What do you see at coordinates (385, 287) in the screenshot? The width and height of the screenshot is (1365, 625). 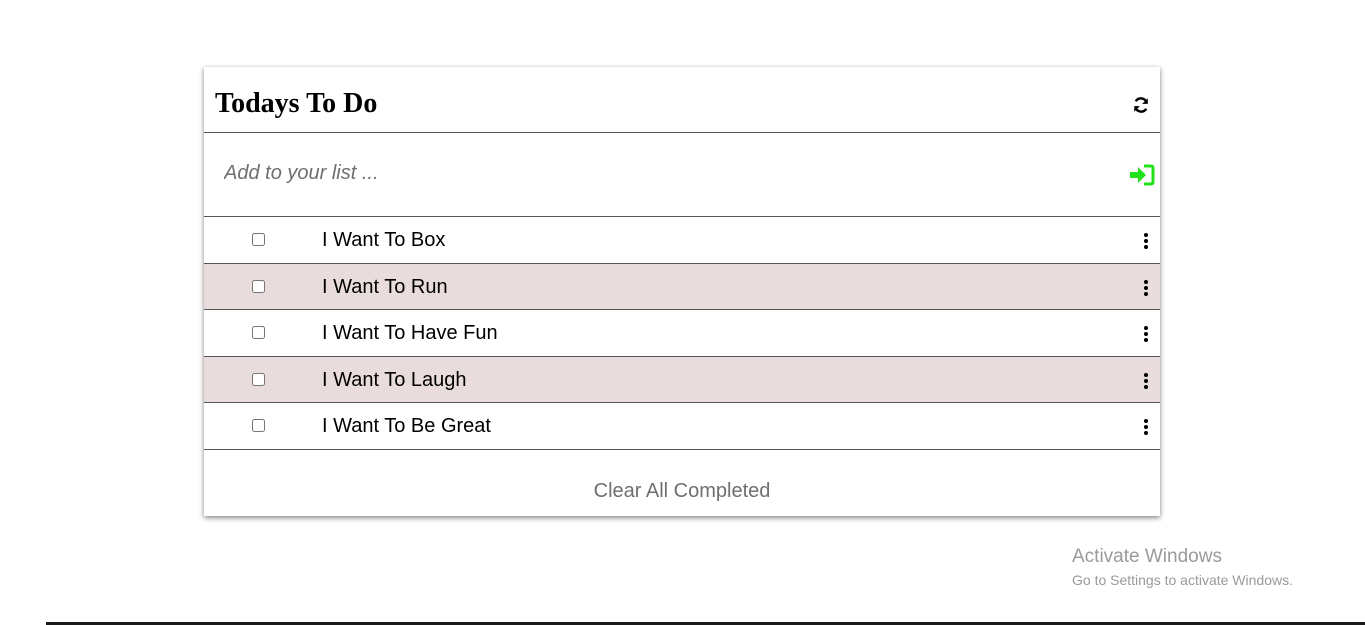 I see `todo-label: I Want To Run` at bounding box center [385, 287].